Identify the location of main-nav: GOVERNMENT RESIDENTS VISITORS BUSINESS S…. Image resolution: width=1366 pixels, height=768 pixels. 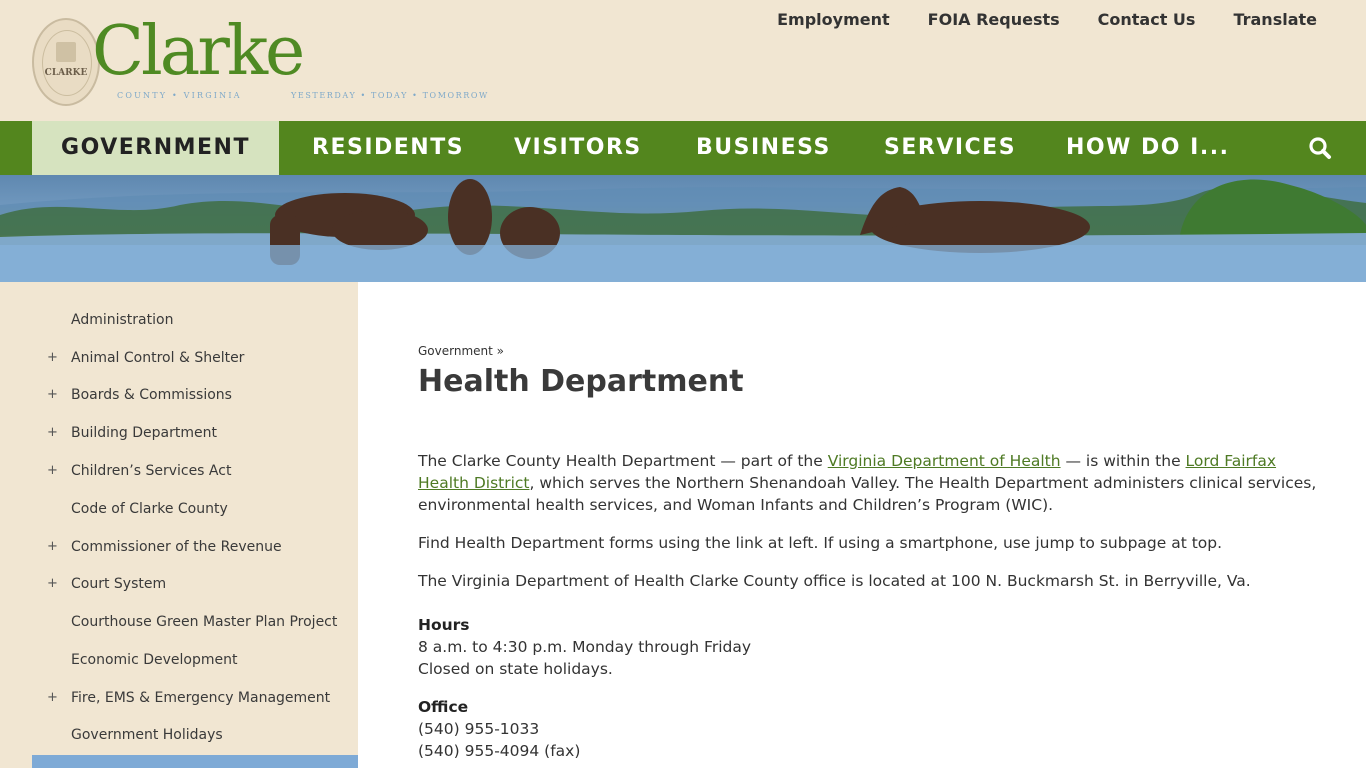
(683, 148).